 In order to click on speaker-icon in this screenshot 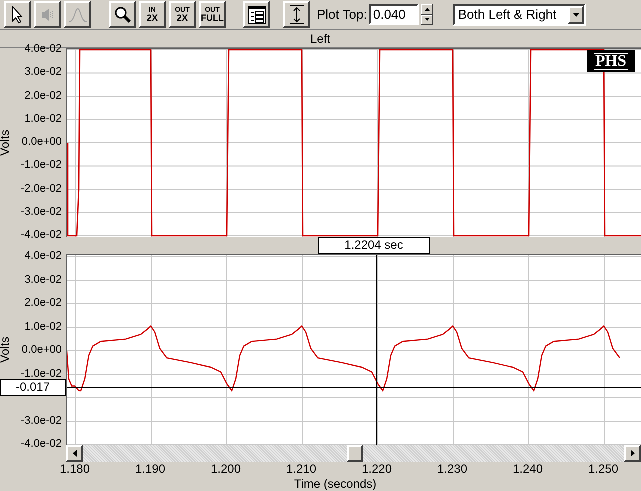, I will do `click(48, 14)`.